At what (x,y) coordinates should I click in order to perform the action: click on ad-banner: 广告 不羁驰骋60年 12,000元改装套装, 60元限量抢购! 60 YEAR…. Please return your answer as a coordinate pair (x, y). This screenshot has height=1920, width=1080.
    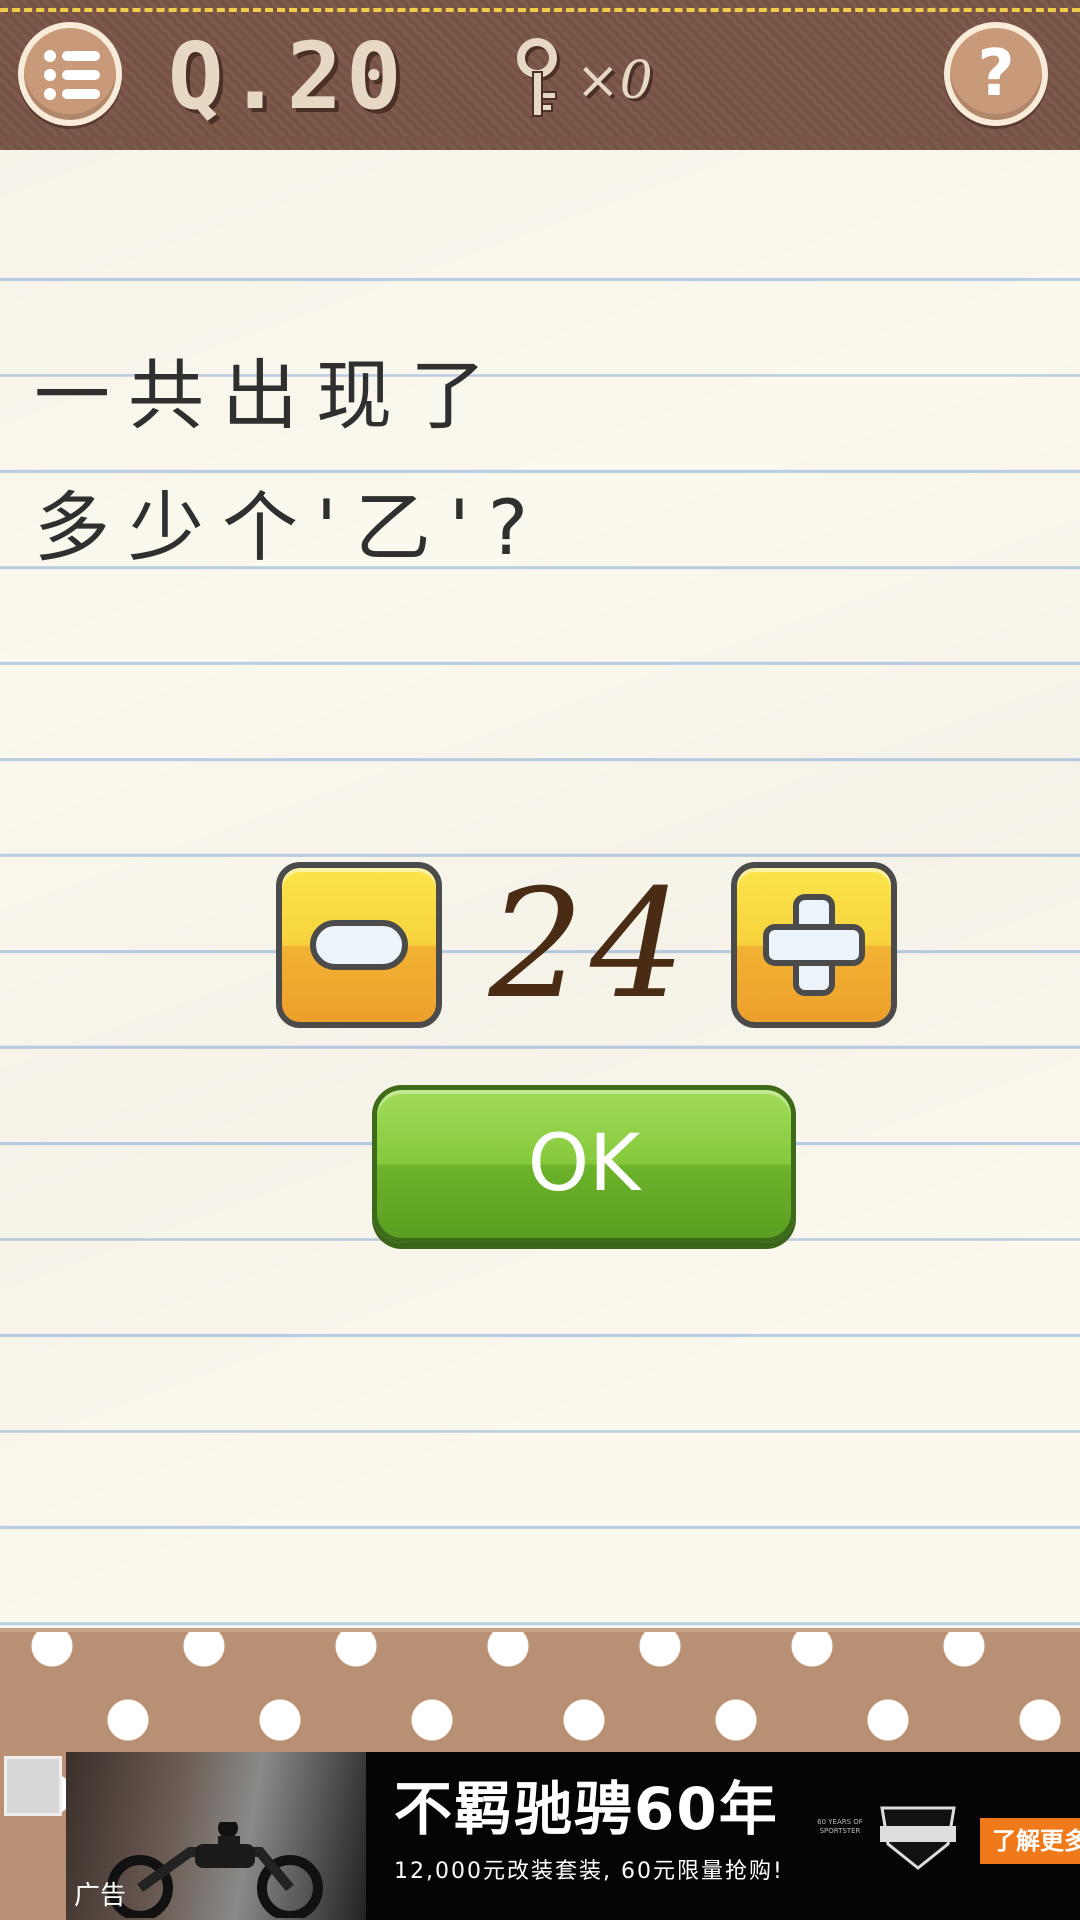
    Looking at the image, I should click on (573, 1836).